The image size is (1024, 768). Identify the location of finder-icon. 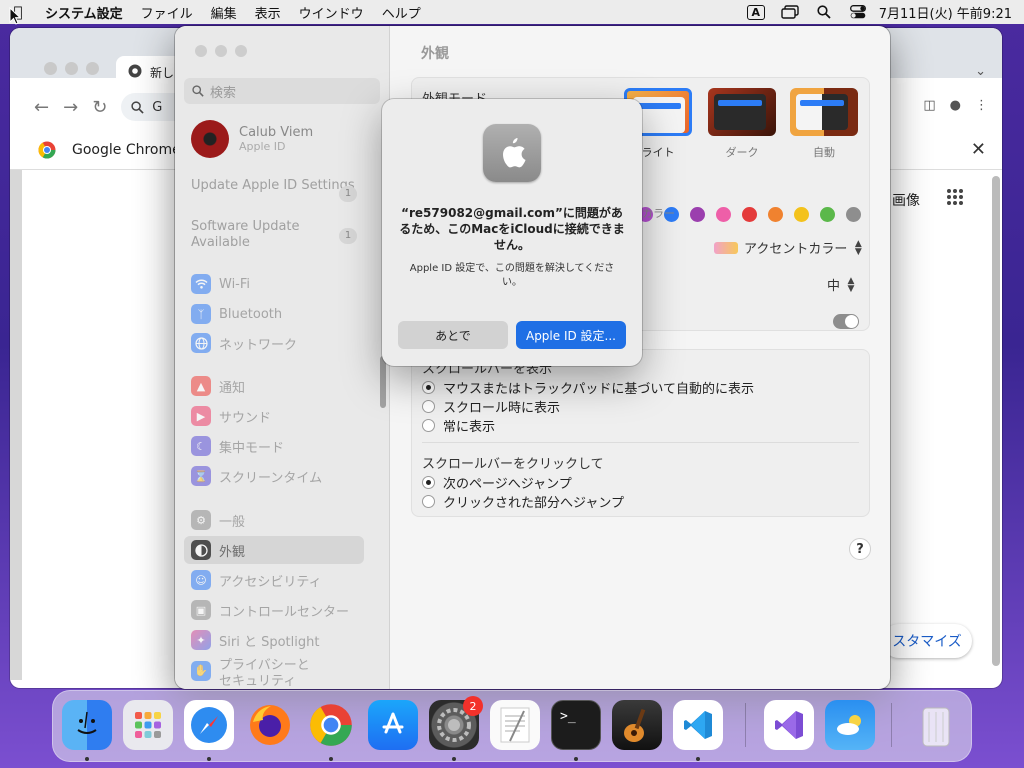
(87, 725).